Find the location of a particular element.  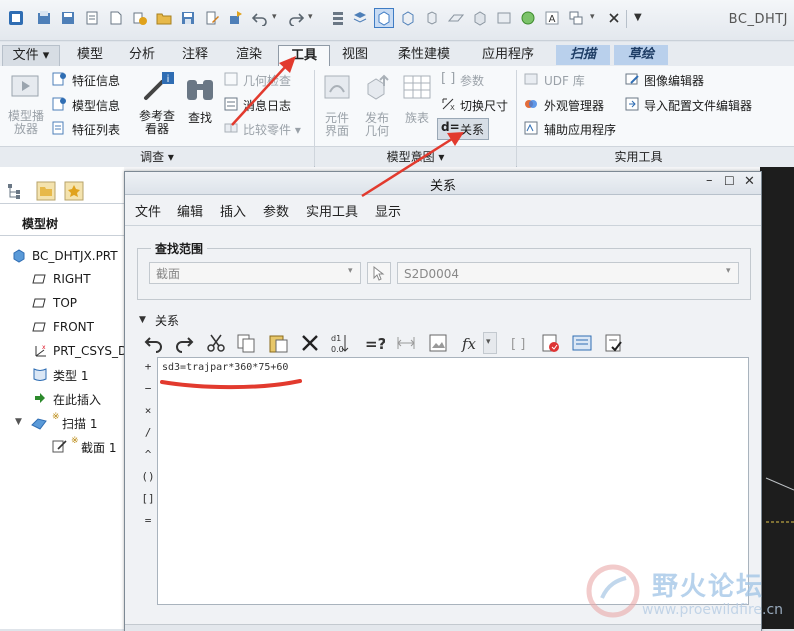

close-icon: ✕ is located at coordinates (749, 181).